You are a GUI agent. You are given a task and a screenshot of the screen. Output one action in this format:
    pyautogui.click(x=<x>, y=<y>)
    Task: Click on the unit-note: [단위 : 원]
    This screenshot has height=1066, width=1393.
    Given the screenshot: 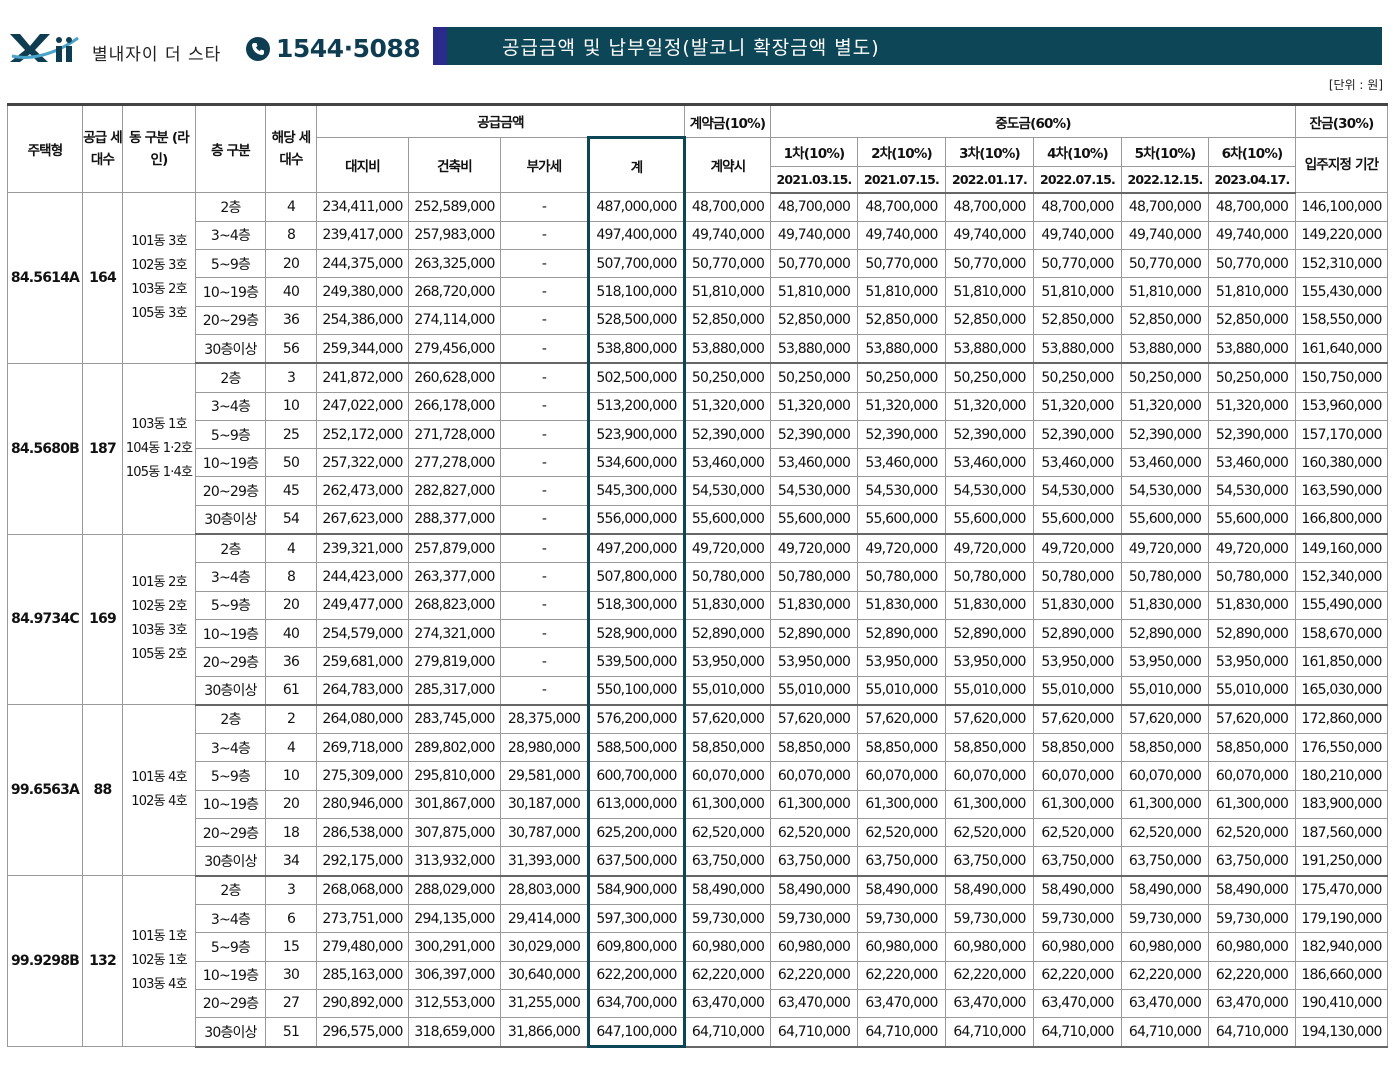 What is the action you would take?
    pyautogui.click(x=1355, y=85)
    